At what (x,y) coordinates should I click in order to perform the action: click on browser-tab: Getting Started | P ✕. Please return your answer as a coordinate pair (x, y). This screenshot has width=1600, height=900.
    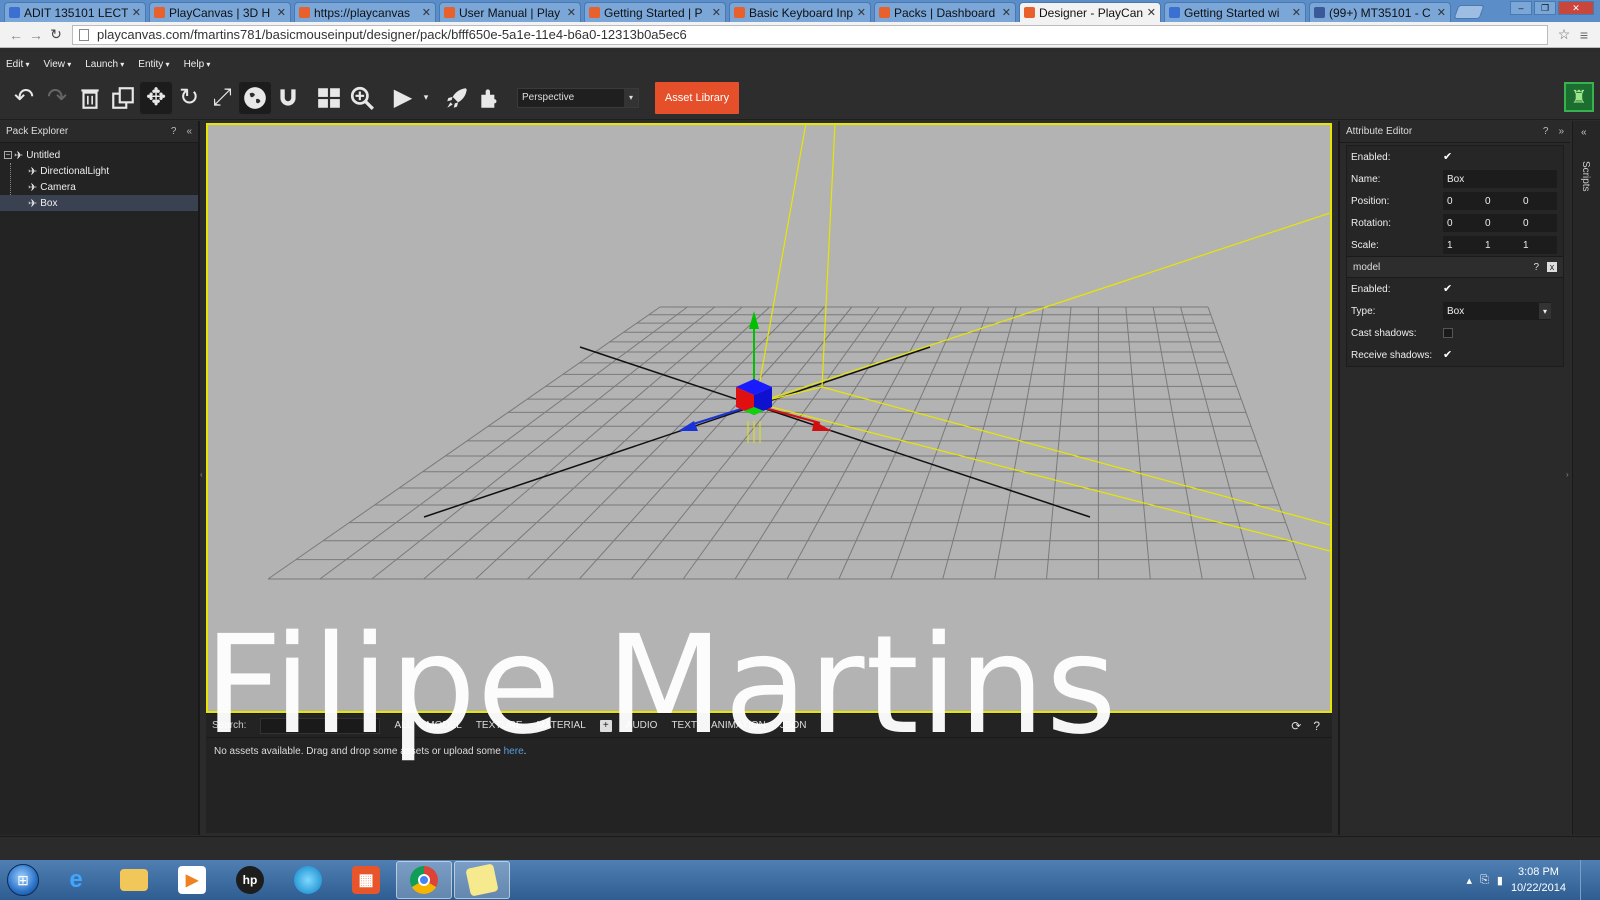
    Looking at the image, I should click on (655, 12).